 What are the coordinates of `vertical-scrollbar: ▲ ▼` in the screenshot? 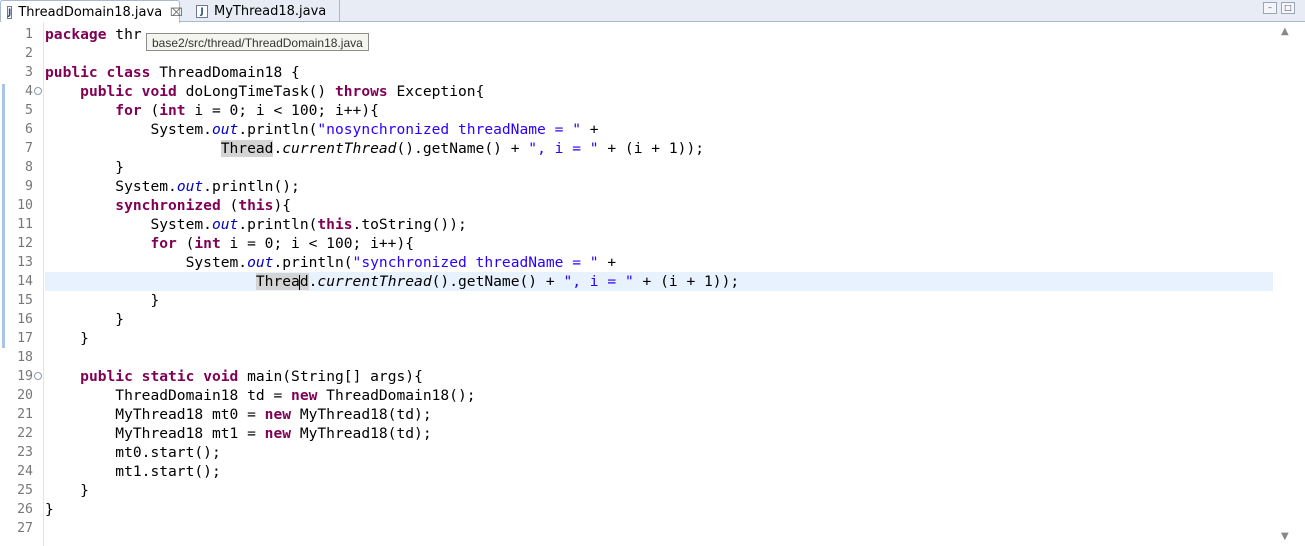 It's located at (1289, 284).